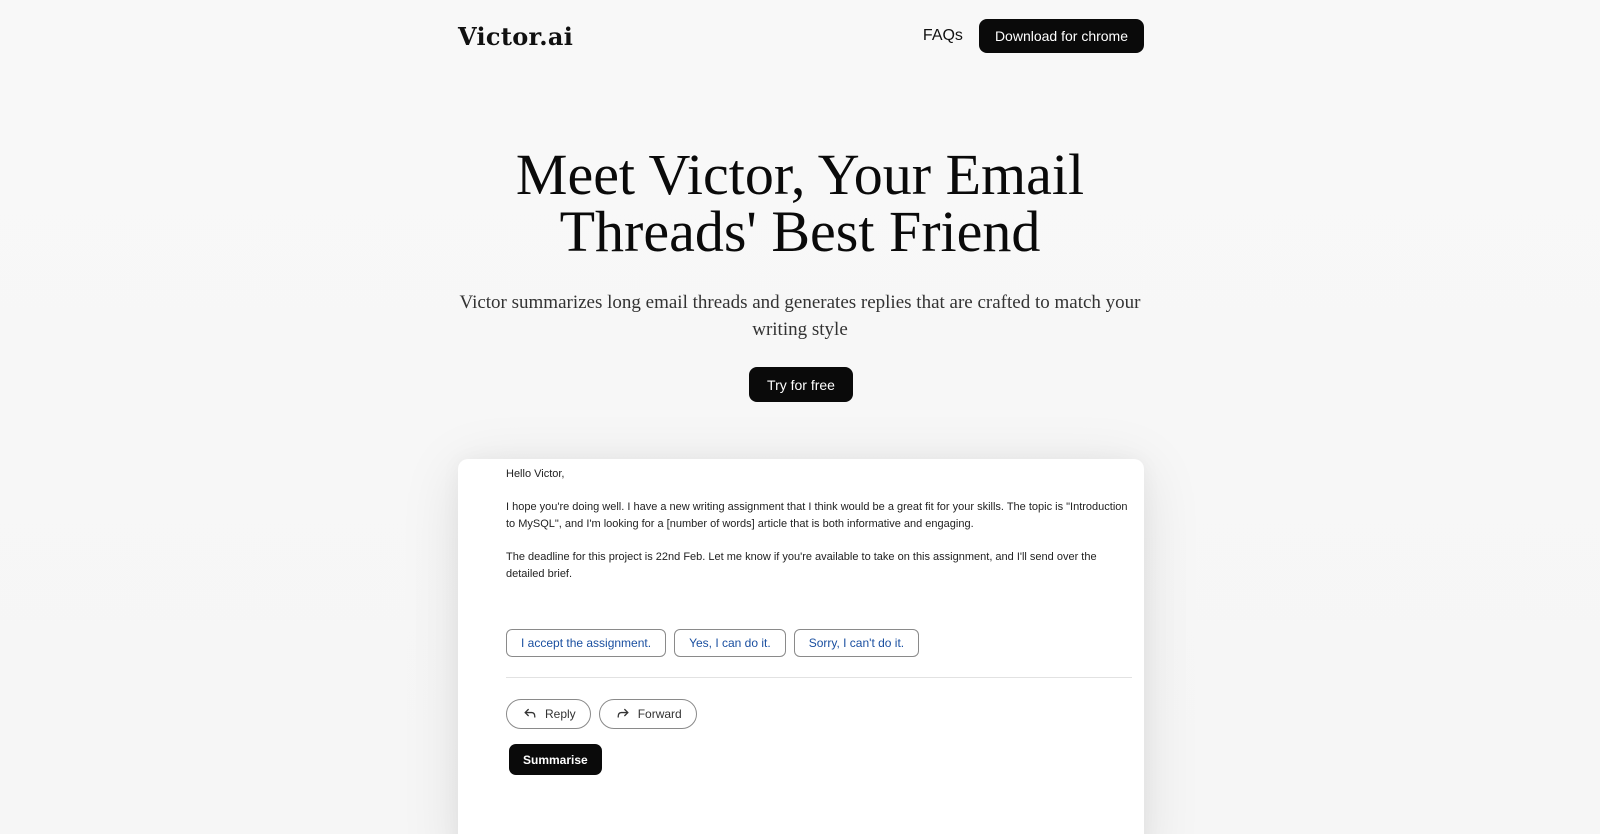 The width and height of the screenshot is (1600, 834). Describe the element at coordinates (586, 643) in the screenshot. I see `suggestion-accept-assignment: I accept the assignment.` at that location.